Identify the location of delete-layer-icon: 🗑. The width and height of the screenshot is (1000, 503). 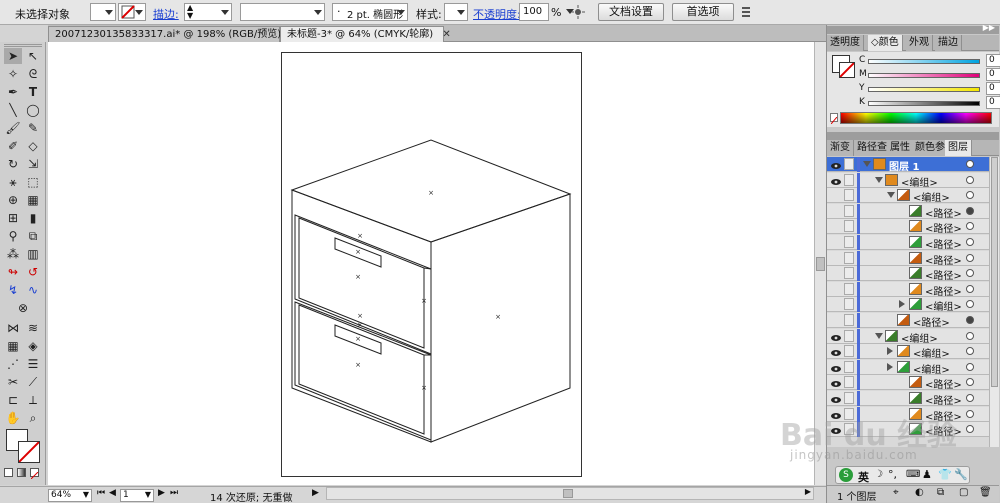
(985, 492).